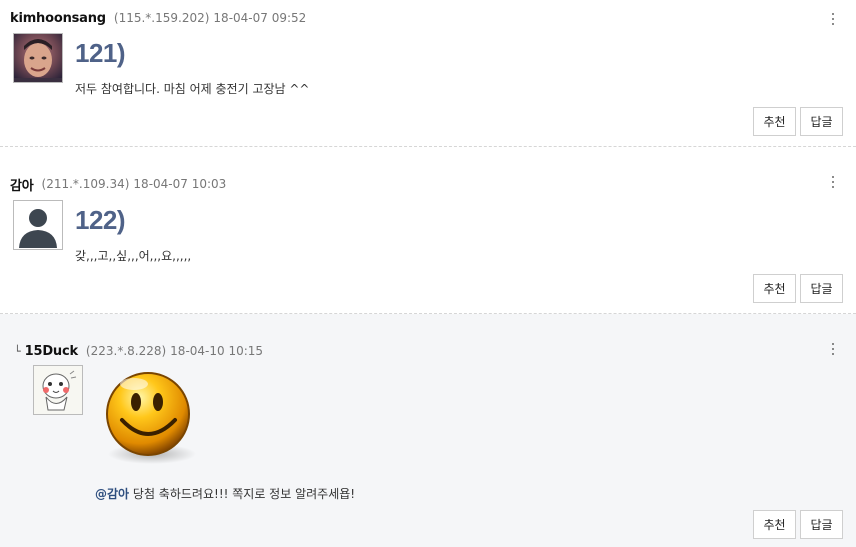 The height and width of the screenshot is (547, 856). I want to click on comment-ip: (223.*.8.228), so click(126, 351).